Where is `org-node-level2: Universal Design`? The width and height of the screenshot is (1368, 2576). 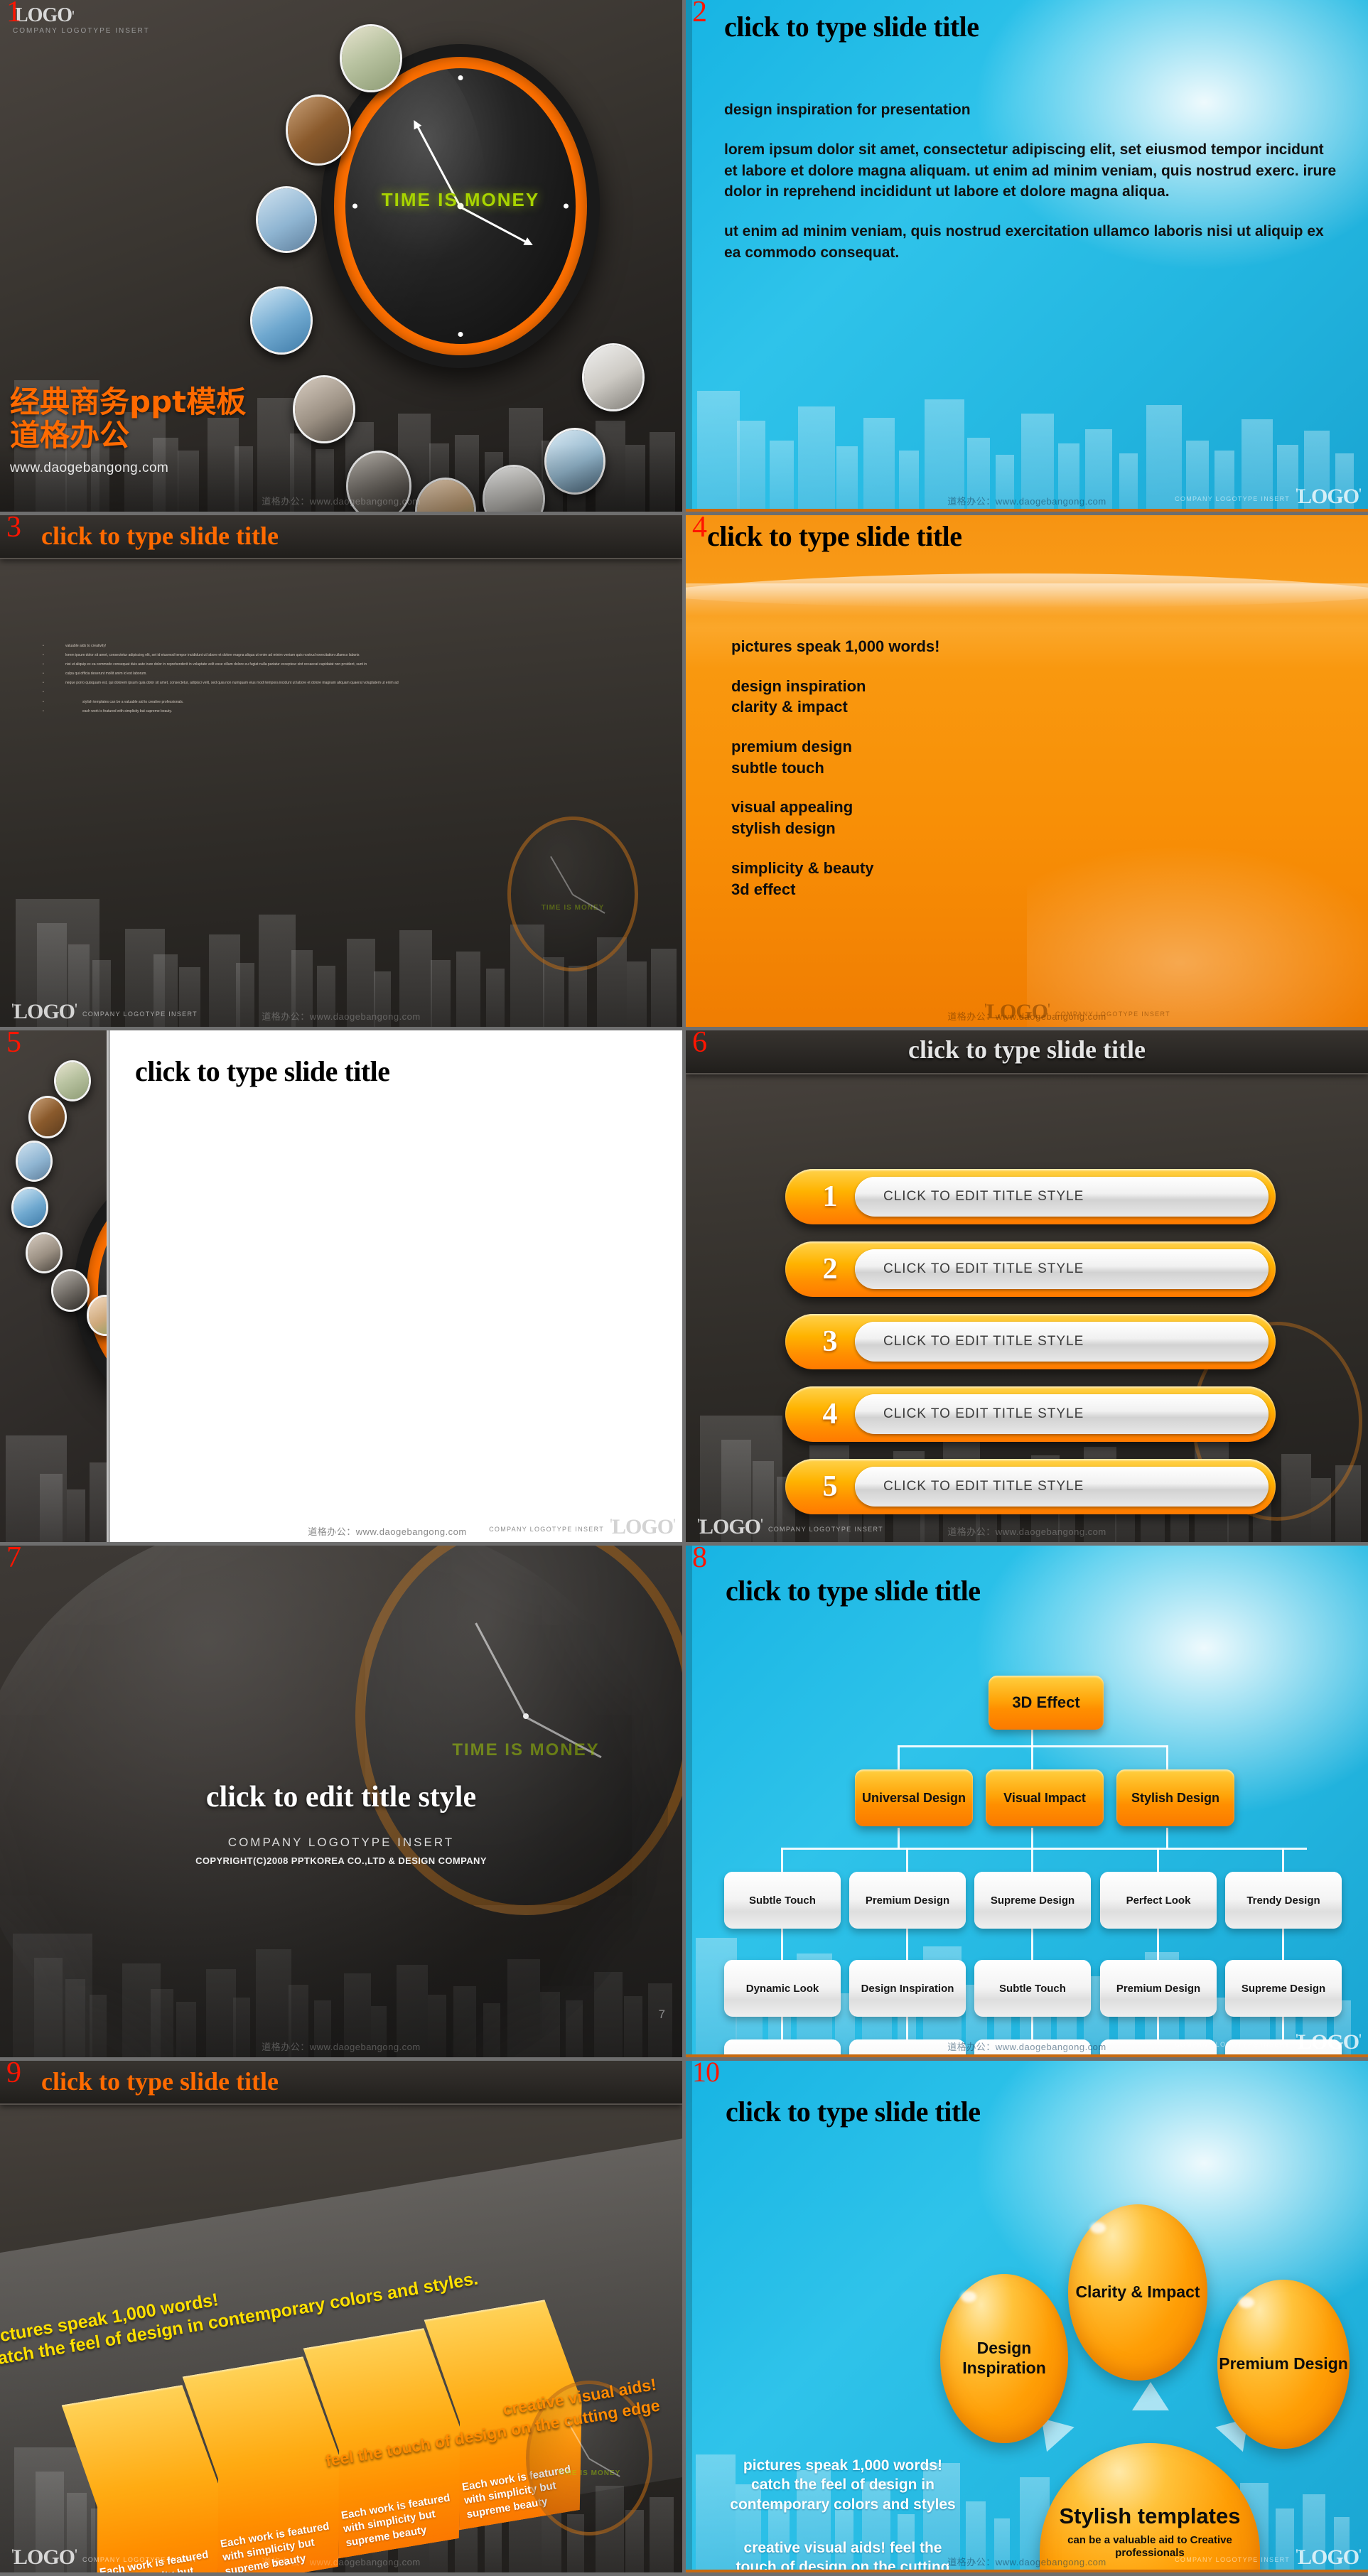 org-node-level2: Universal Design is located at coordinates (914, 1798).